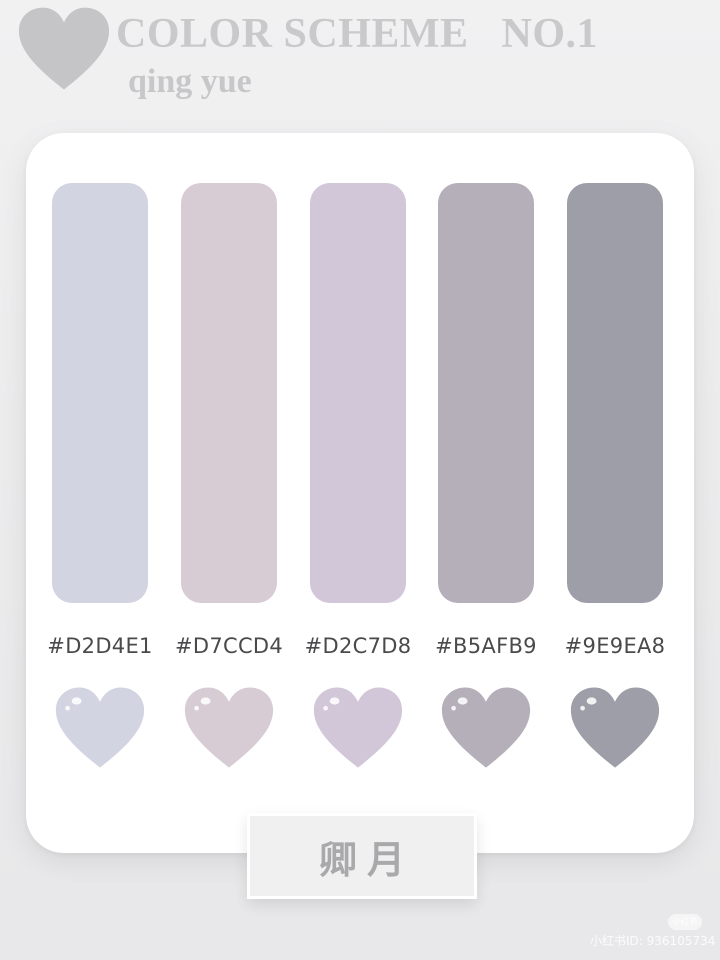 The width and height of the screenshot is (720, 960). Describe the element at coordinates (229, 646) in the screenshot. I see `hex-code: #D7CCD4` at that location.